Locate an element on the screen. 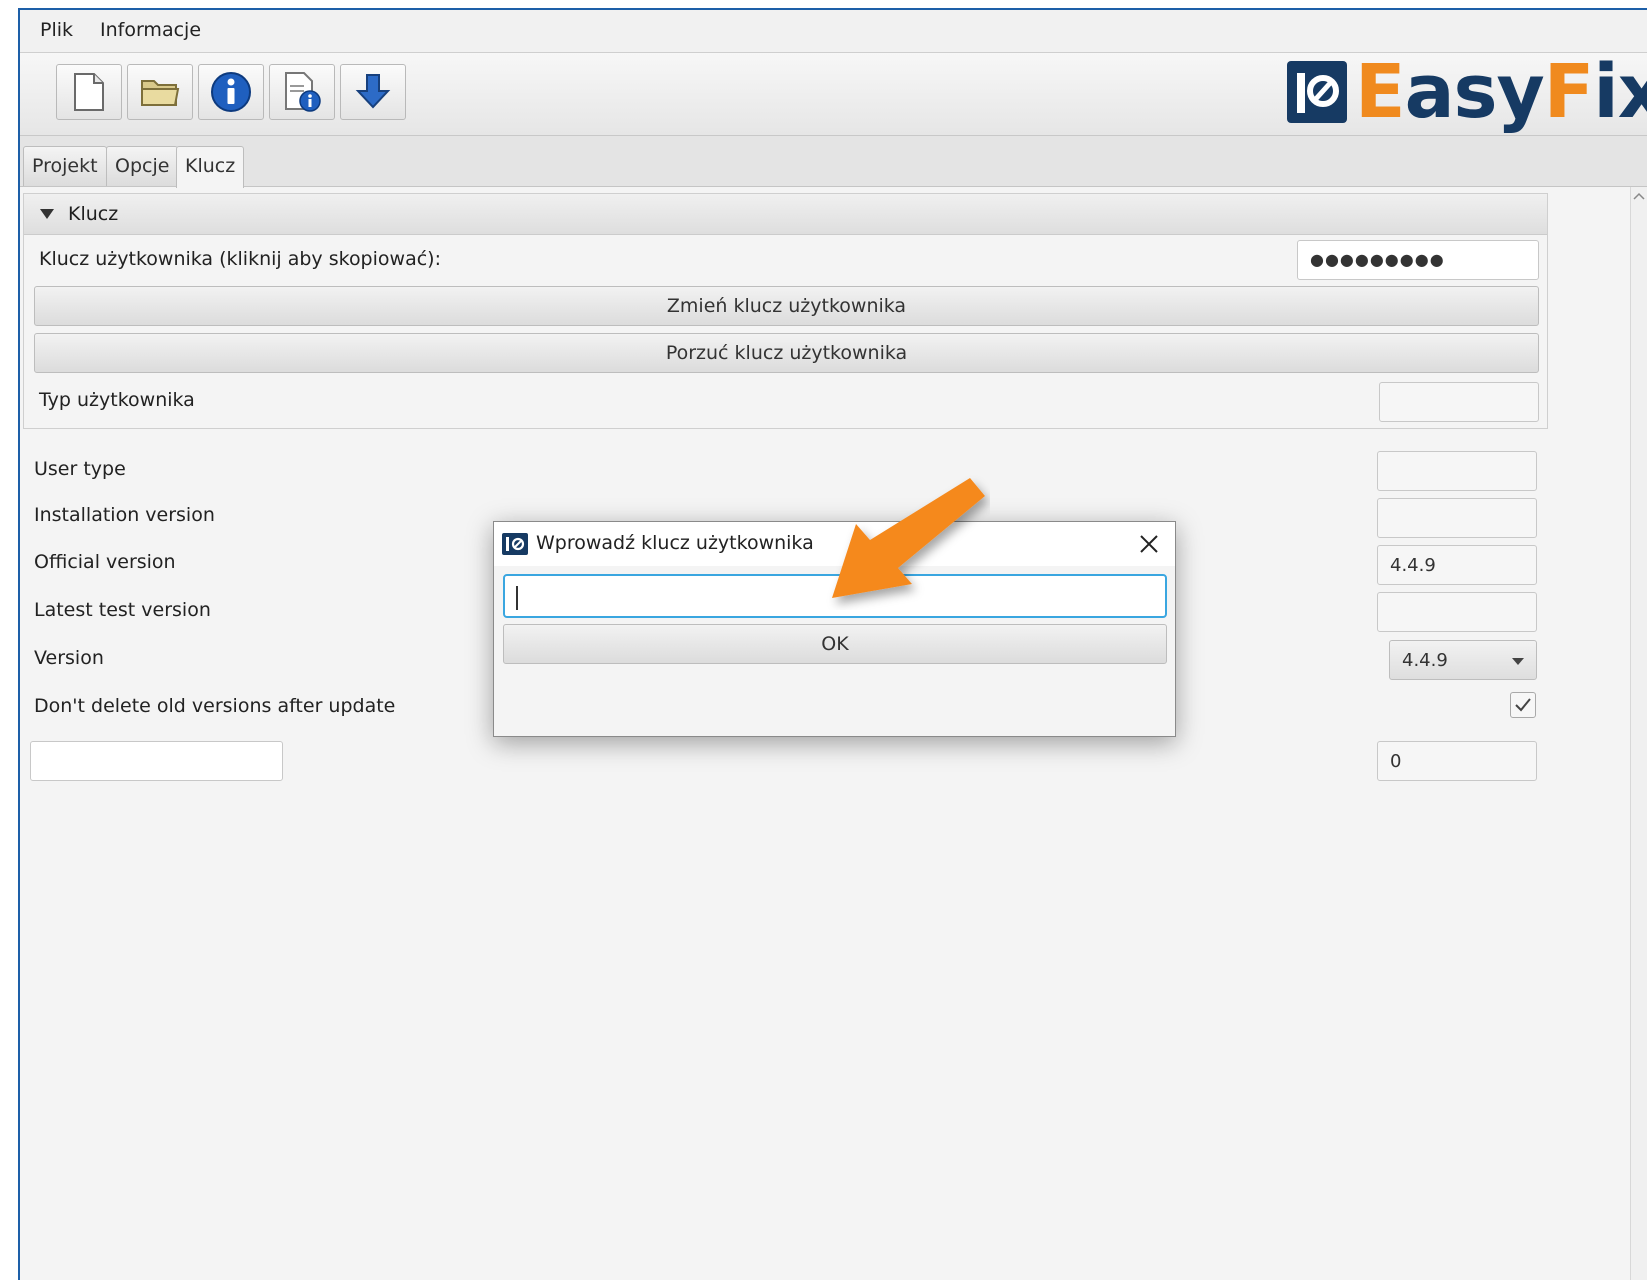  vertical-scrollbar is located at coordinates (1638, 733).